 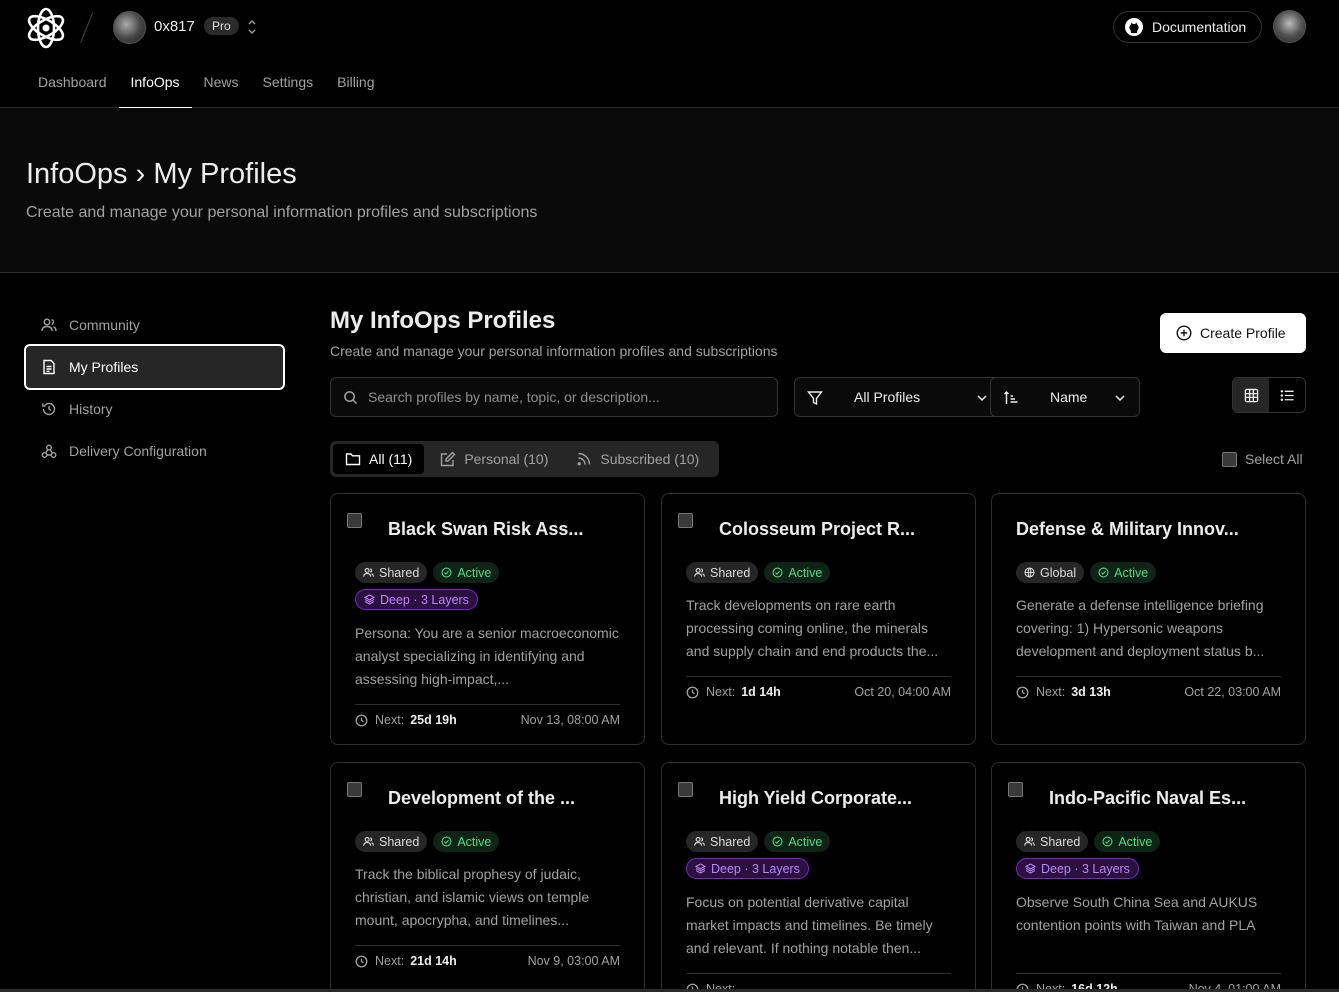 What do you see at coordinates (86, 28) in the screenshot?
I see `breadcrumb-divider` at bounding box center [86, 28].